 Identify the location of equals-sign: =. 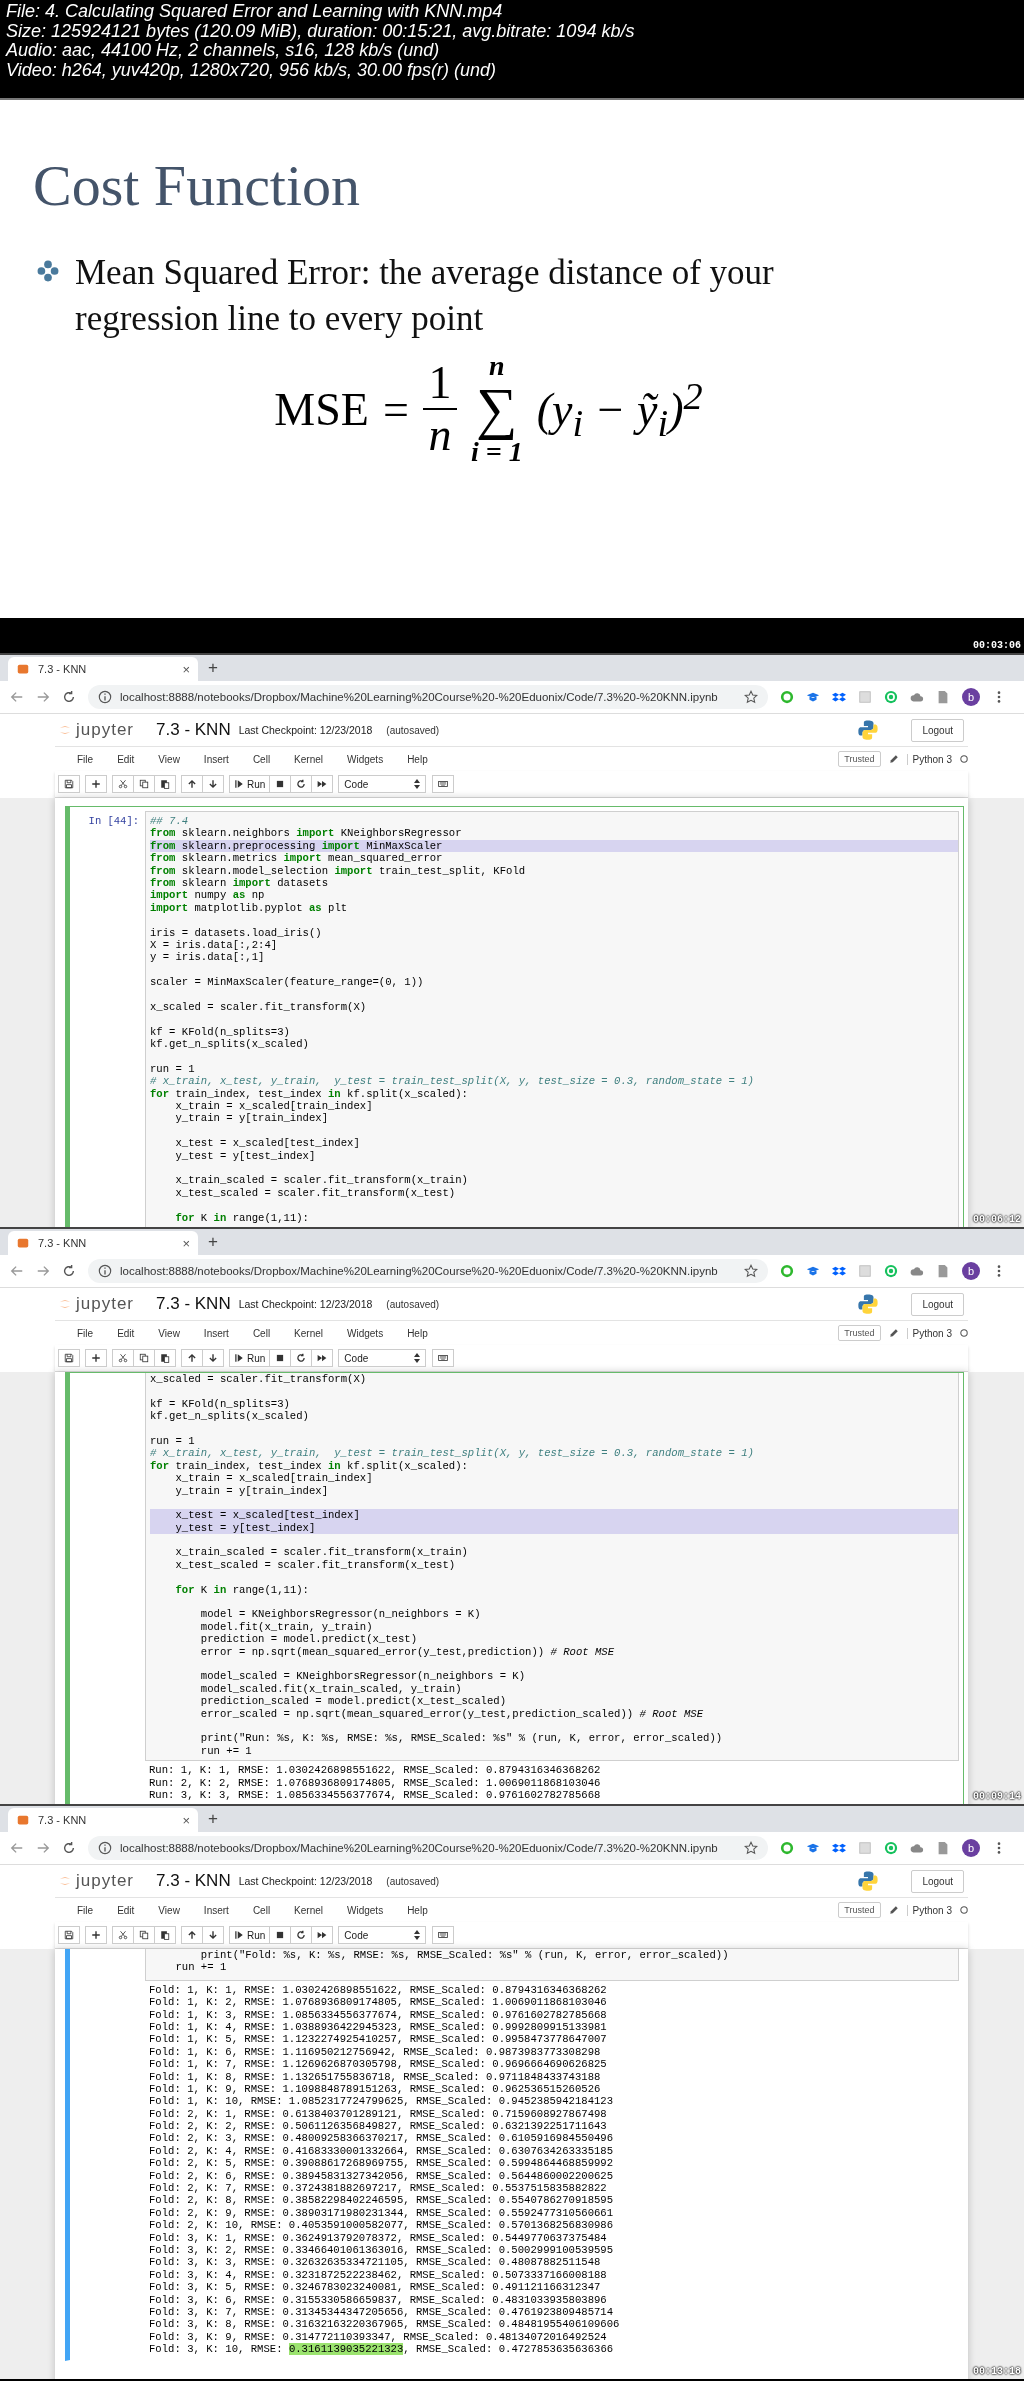
(395, 409).